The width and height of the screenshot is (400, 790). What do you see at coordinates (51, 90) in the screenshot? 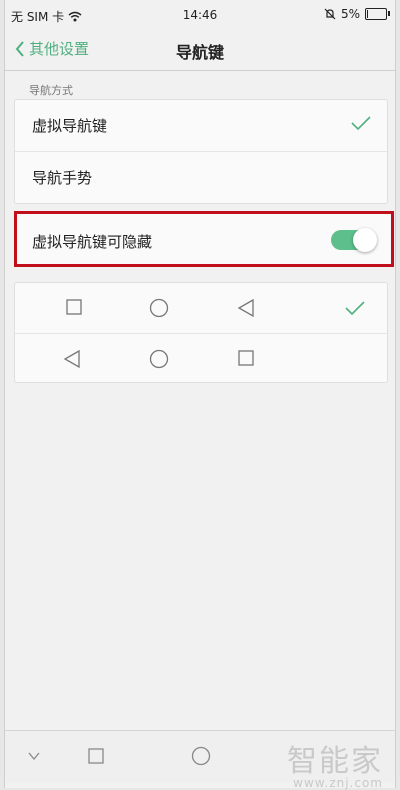
I see `section-label: 导航方式` at bounding box center [51, 90].